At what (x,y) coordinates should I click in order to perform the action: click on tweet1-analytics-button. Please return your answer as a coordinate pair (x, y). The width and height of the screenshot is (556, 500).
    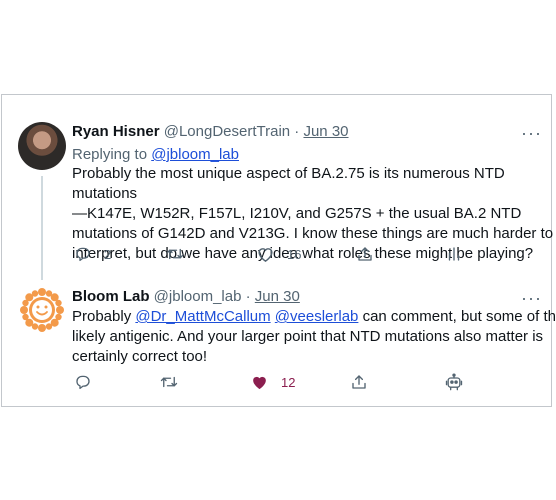
    Looking at the image, I should click on (454, 254).